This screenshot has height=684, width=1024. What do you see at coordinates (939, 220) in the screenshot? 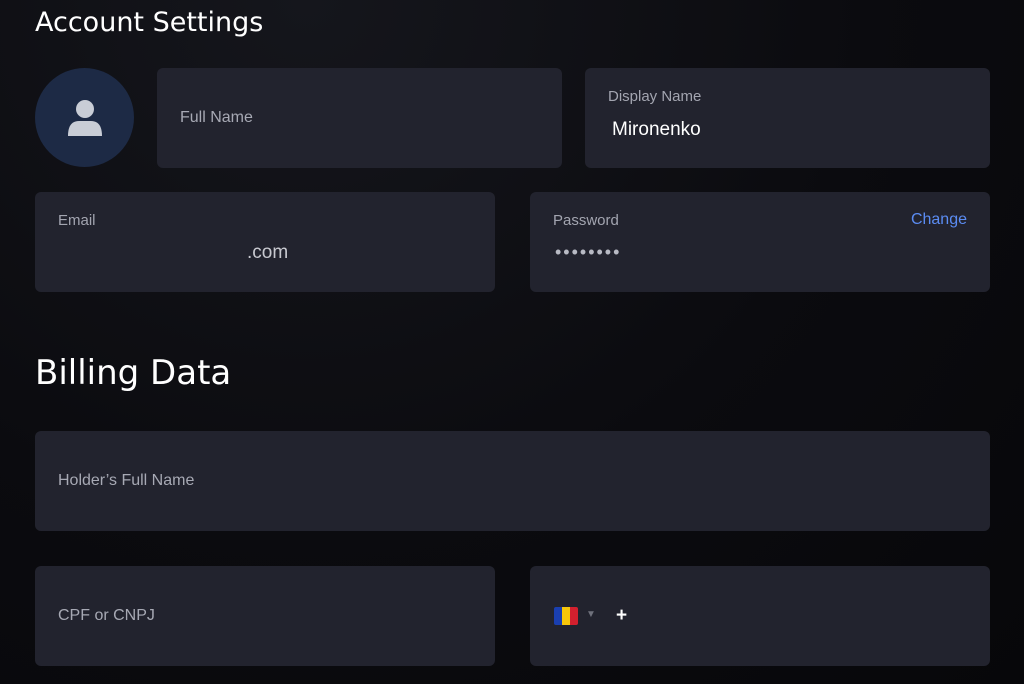
I see `change-password-link: Change` at bounding box center [939, 220].